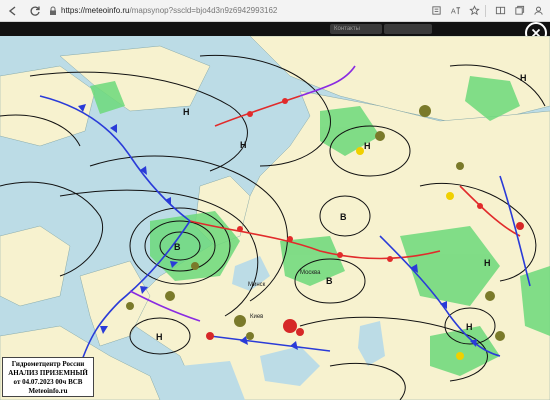  Describe the element at coordinates (53, 10) in the screenshot. I see `lock-icon` at that location.